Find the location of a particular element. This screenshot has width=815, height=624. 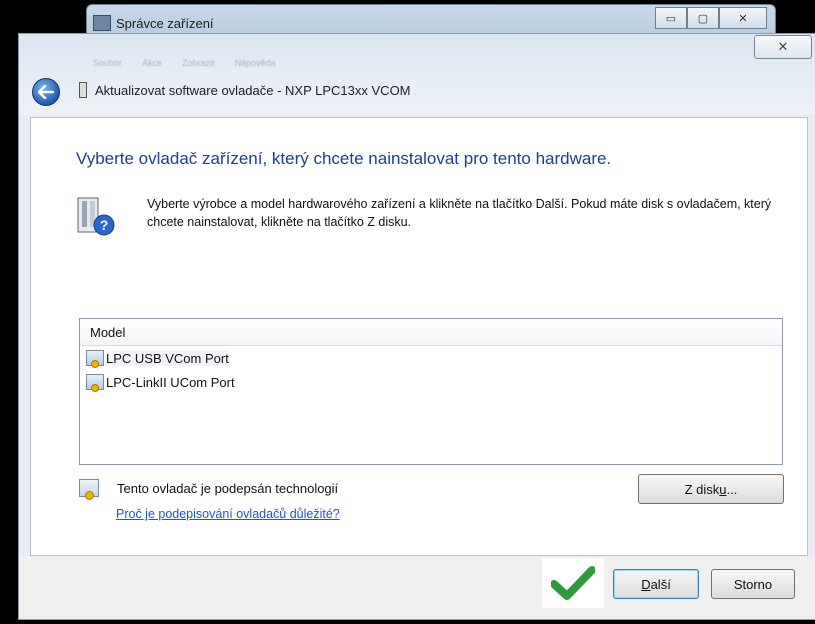

background-menu-bar: Soubor Akce Zobrazit Nápověda is located at coordinates (184, 63).